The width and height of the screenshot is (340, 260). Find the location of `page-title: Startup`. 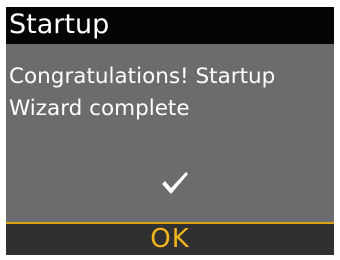

page-title: Startup is located at coordinates (59, 24).